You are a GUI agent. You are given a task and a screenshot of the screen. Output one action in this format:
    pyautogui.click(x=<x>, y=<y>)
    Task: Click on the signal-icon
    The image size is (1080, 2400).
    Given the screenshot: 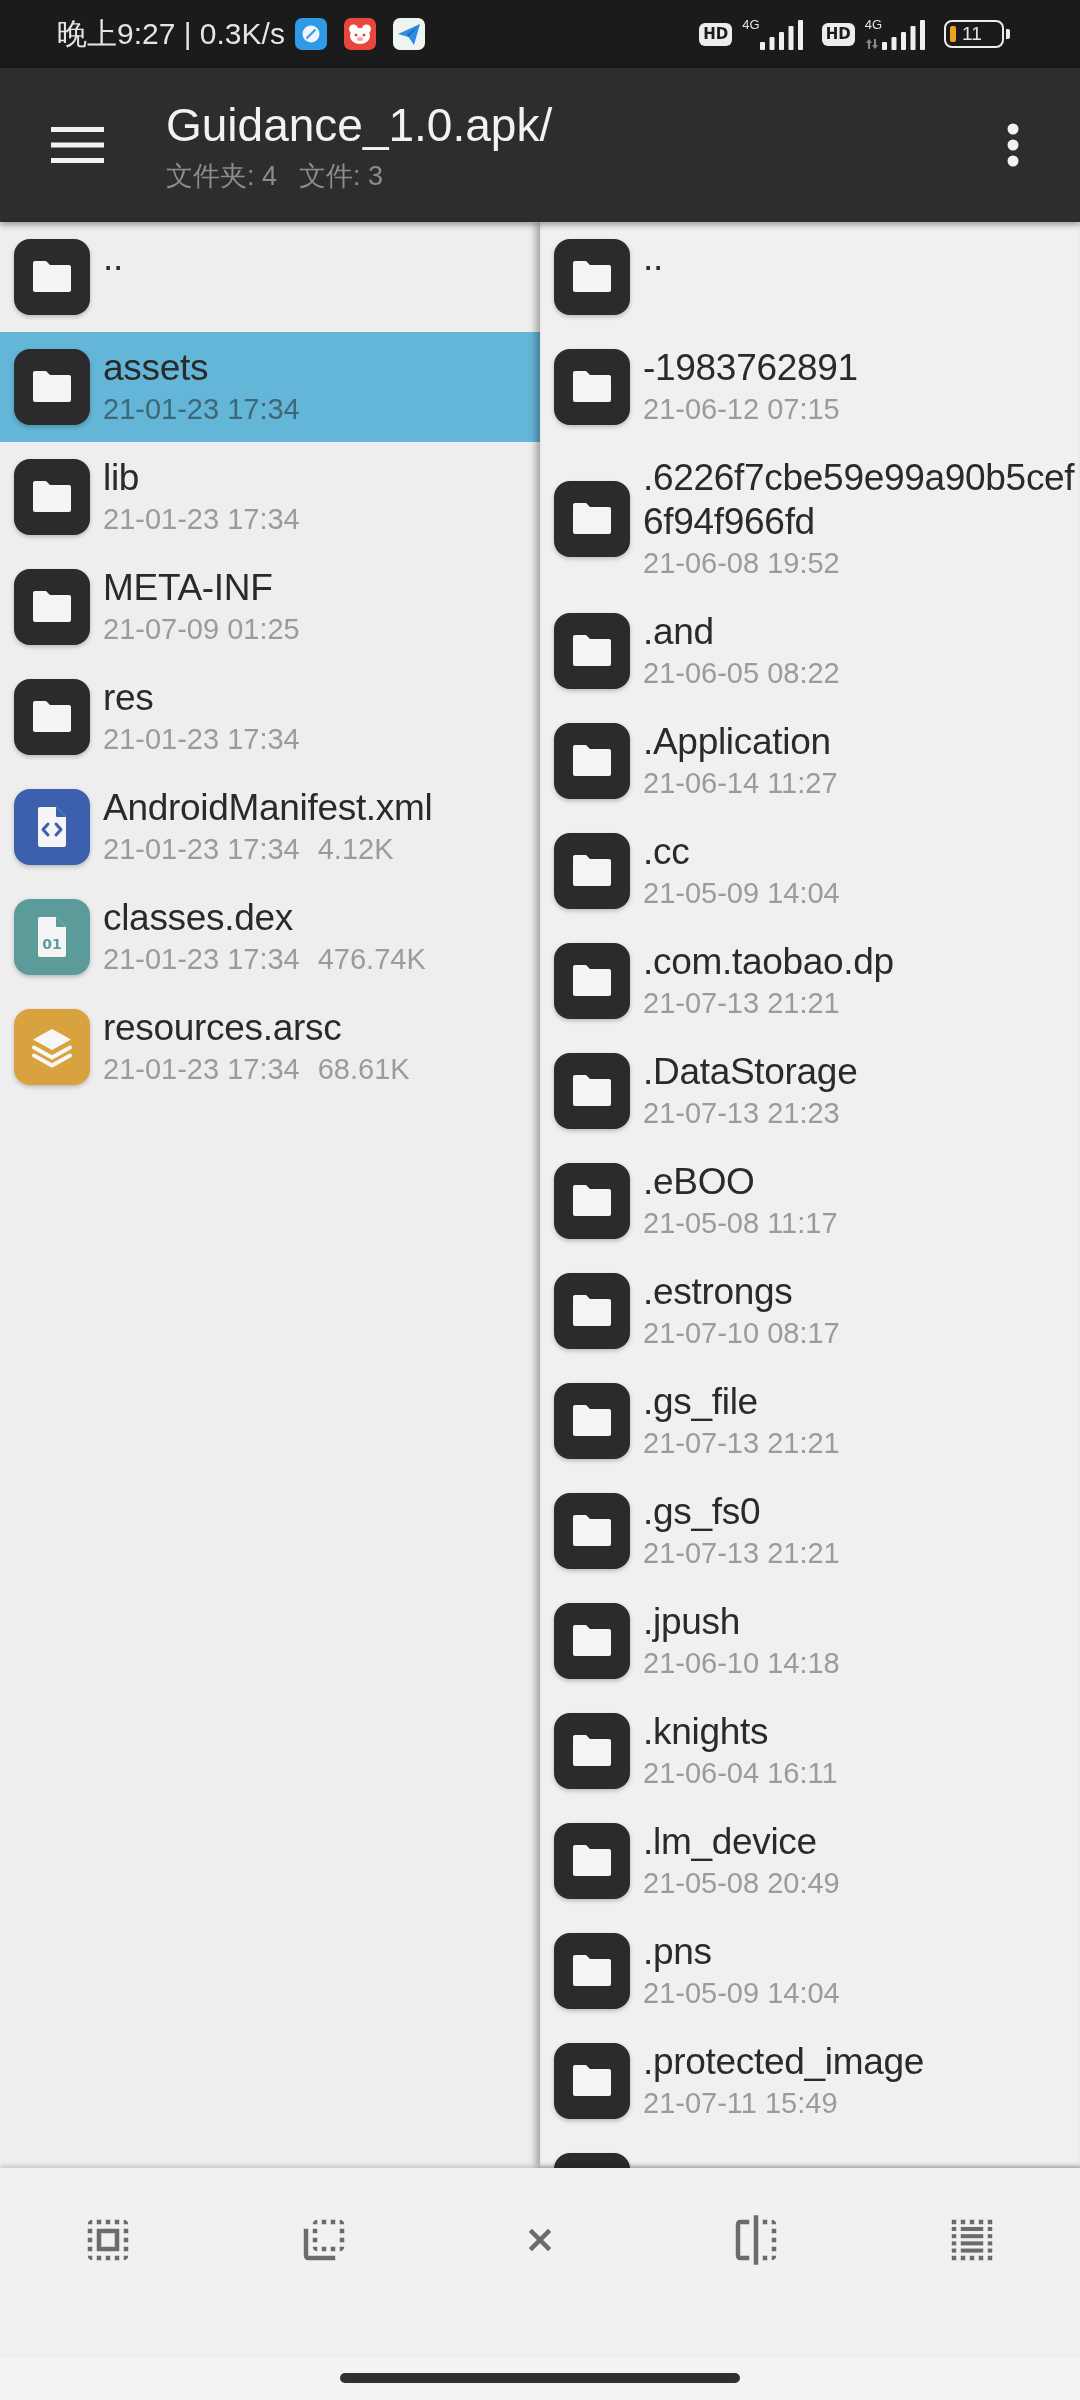 What is the action you would take?
    pyautogui.click(x=904, y=35)
    